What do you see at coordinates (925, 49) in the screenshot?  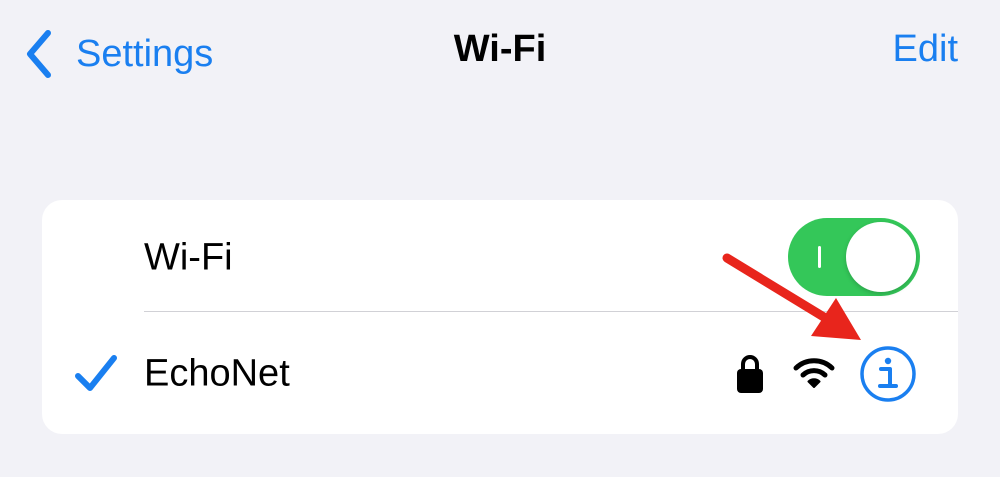 I see `edit-button: Edit` at bounding box center [925, 49].